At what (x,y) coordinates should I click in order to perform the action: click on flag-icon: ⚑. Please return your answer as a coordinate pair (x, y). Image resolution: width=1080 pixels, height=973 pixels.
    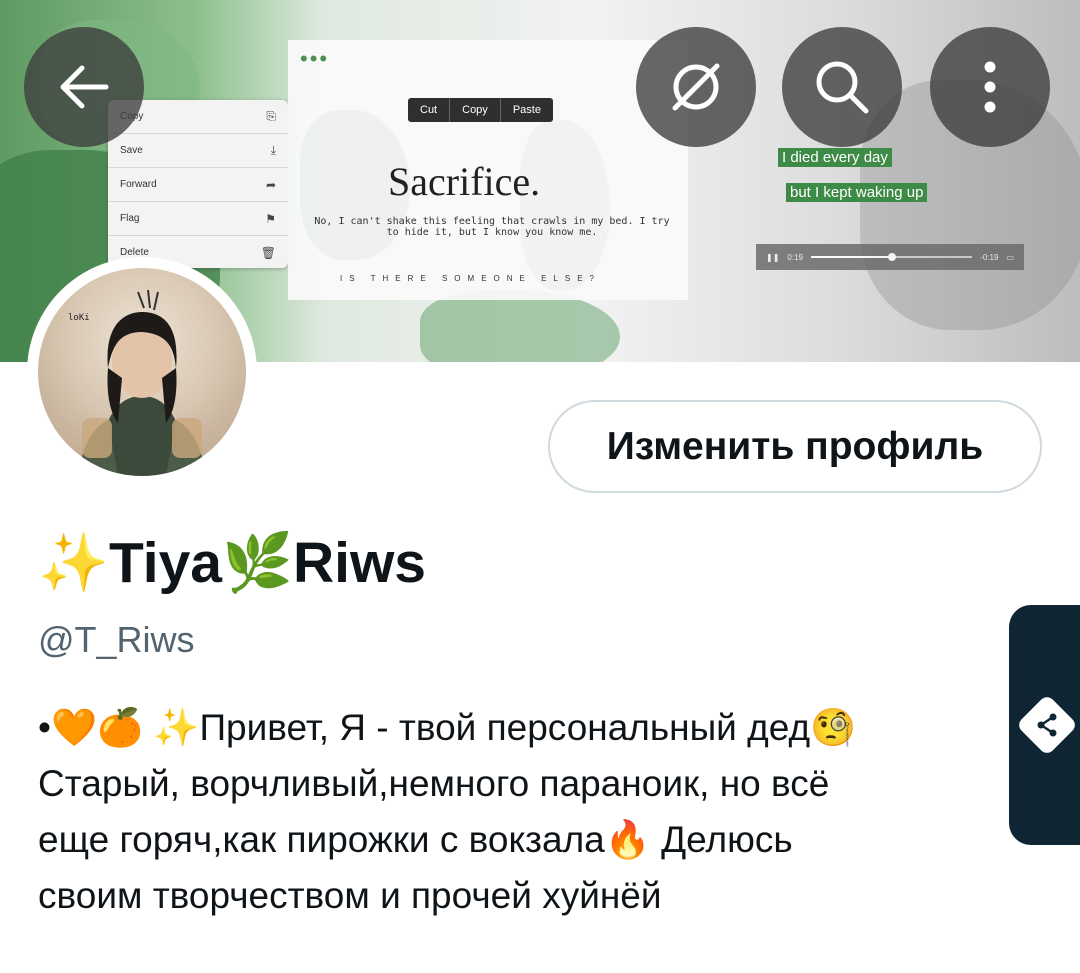
    Looking at the image, I should click on (270, 218).